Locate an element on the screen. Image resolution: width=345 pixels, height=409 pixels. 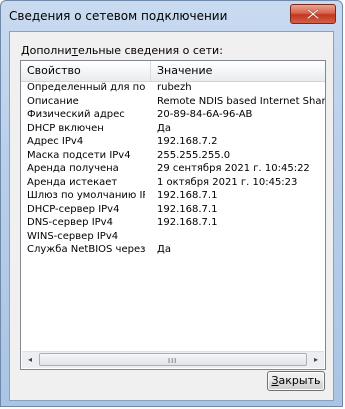
scroll-thumb: III is located at coordinates (173, 359).